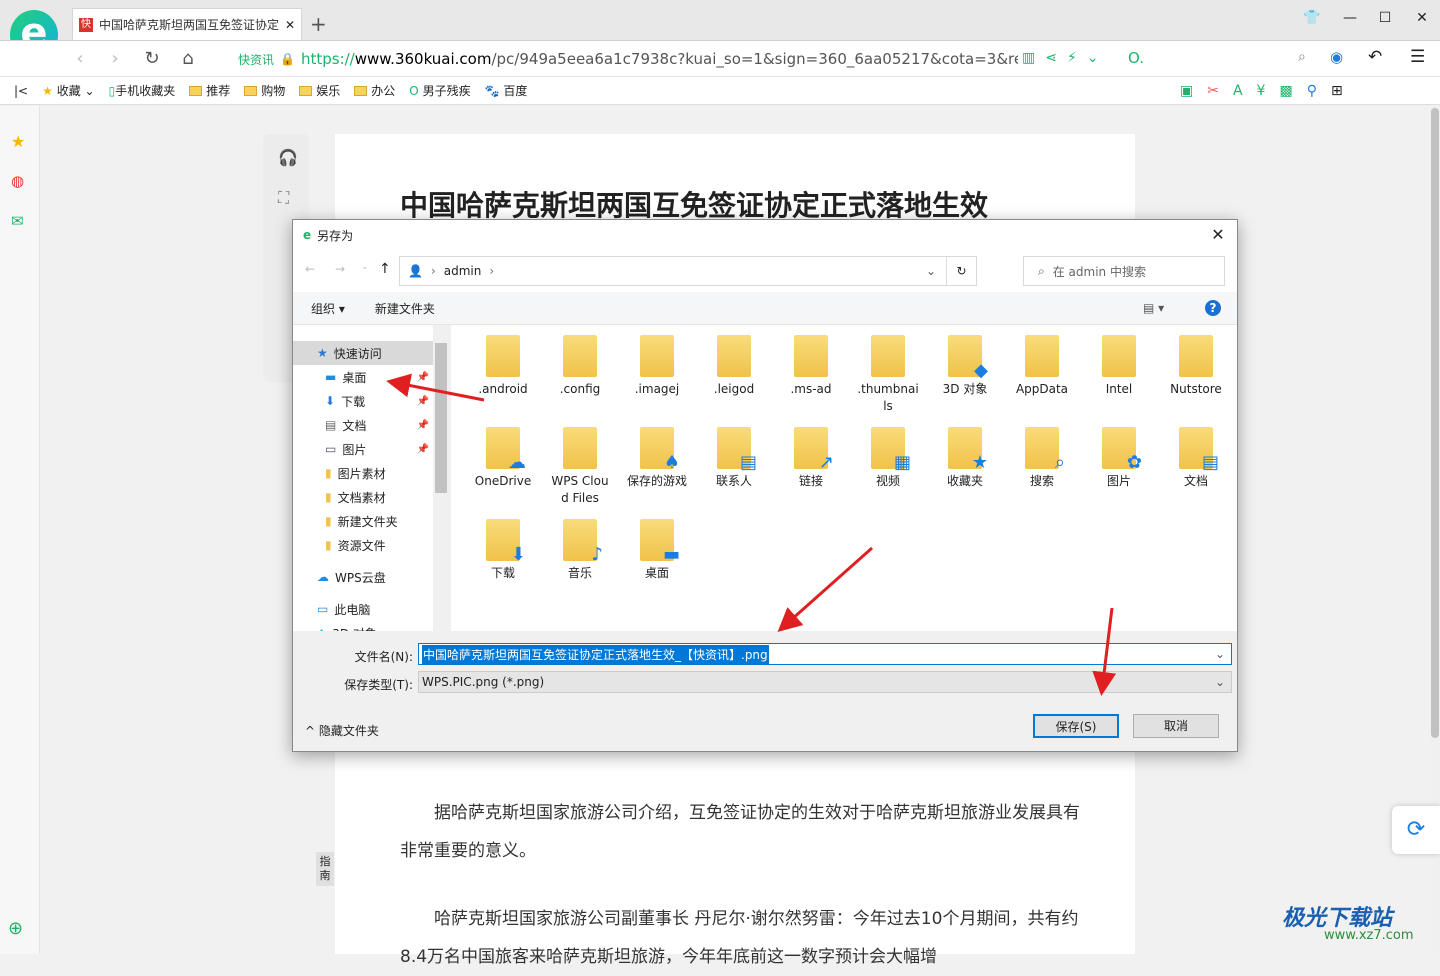  I want to click on file-item: ☁ OneDrive, so click(503, 454).